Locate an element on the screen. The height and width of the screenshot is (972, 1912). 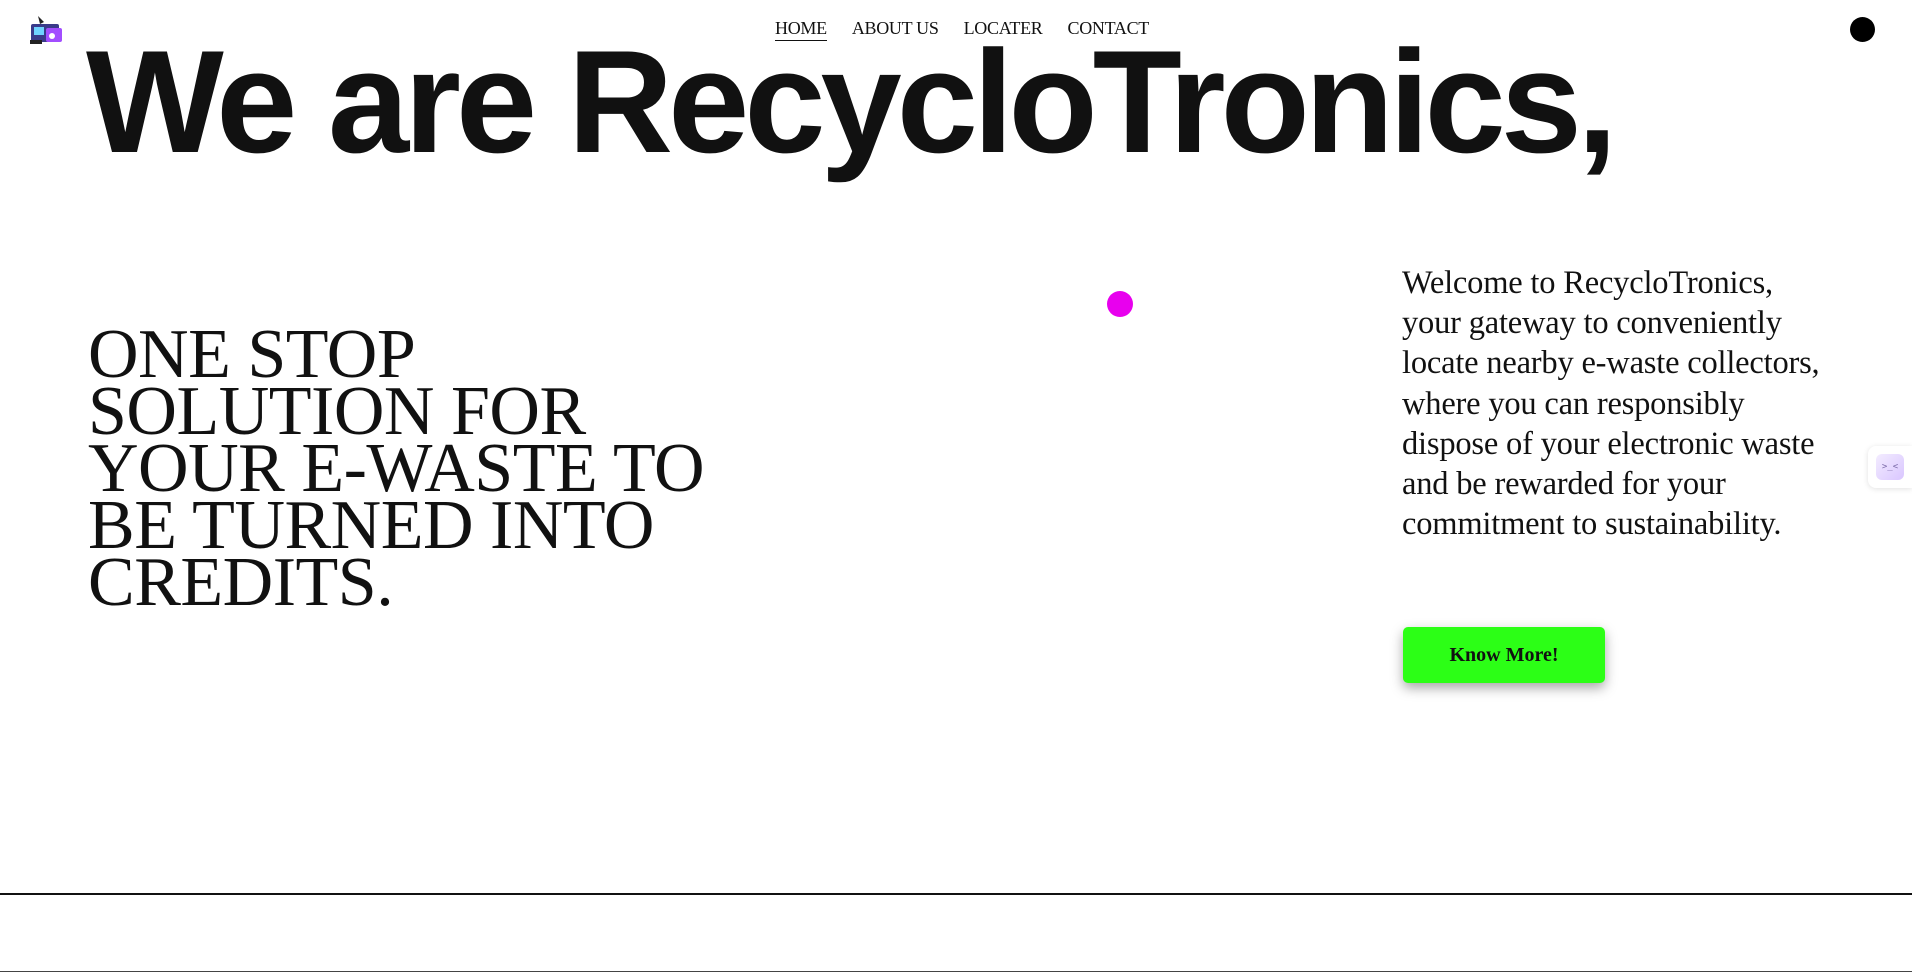
assistant-widget: >_< is located at coordinates (1890, 467).